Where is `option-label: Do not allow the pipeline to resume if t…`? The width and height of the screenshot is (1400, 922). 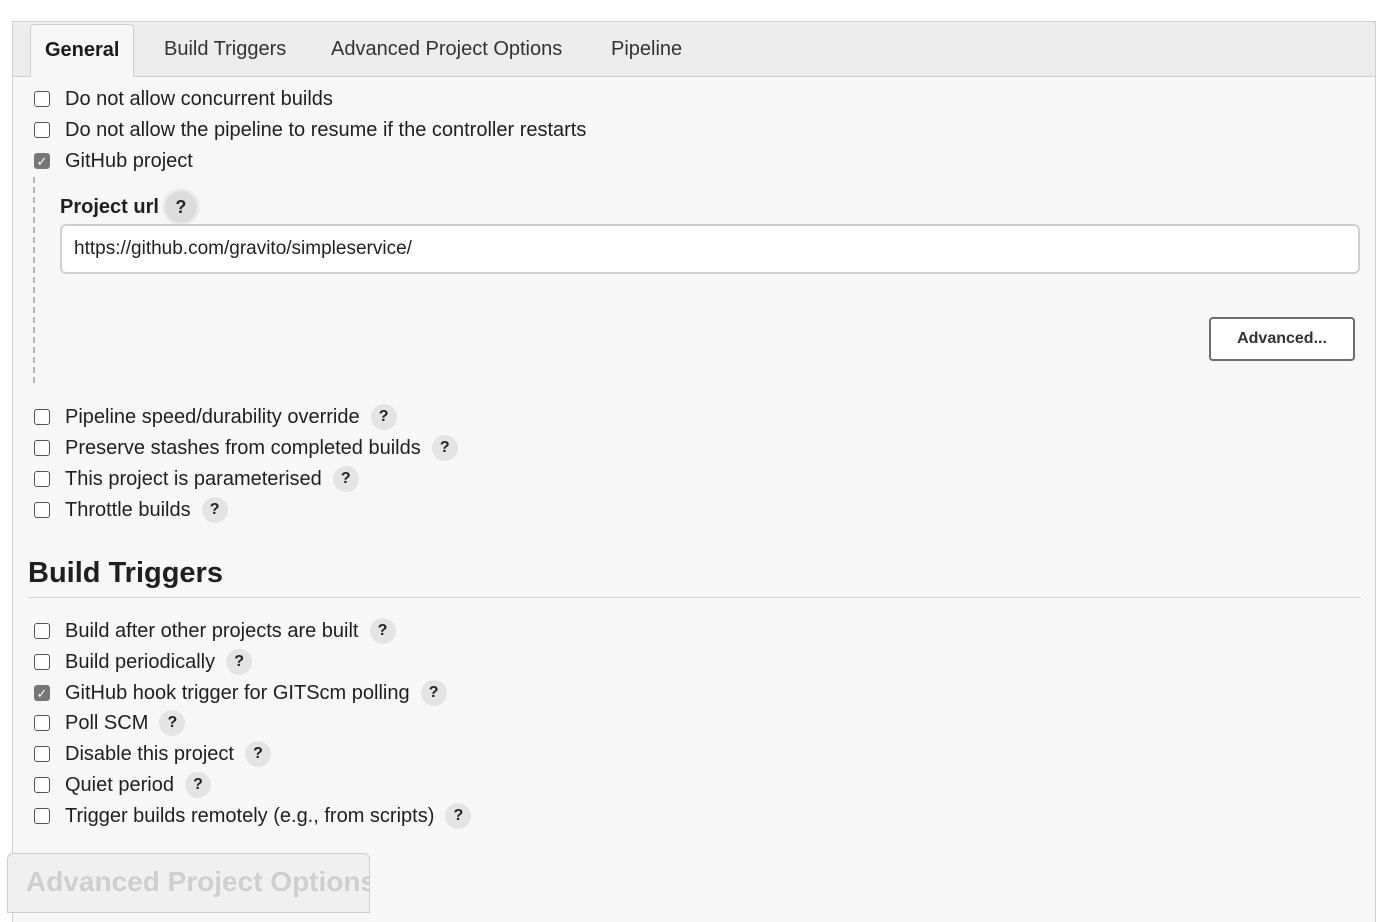
option-label: Do not allow the pipeline to resume if t… is located at coordinates (326, 129).